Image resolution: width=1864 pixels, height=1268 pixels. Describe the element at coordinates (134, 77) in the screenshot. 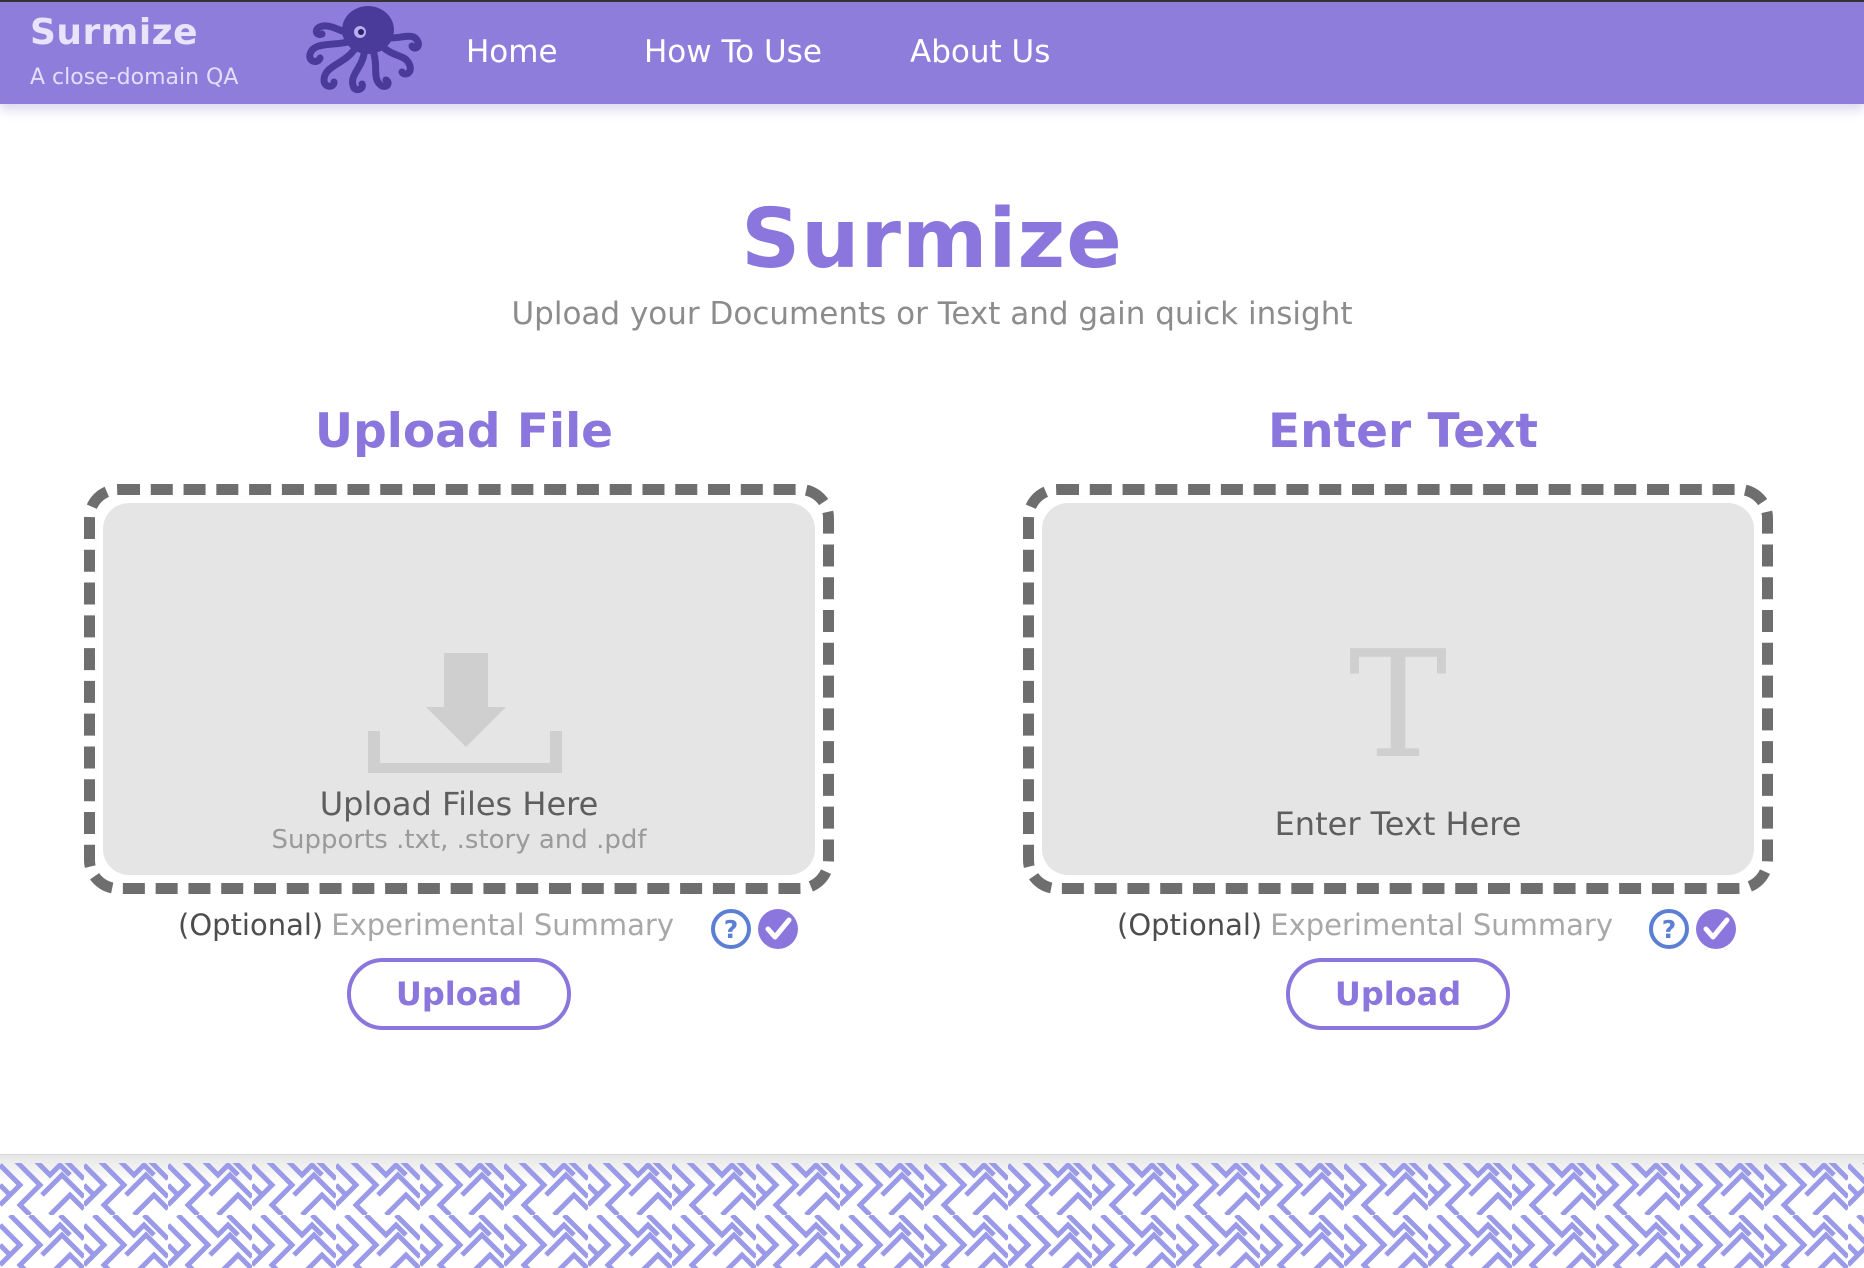

I see `brand-tagline: A close-domain QA` at that location.